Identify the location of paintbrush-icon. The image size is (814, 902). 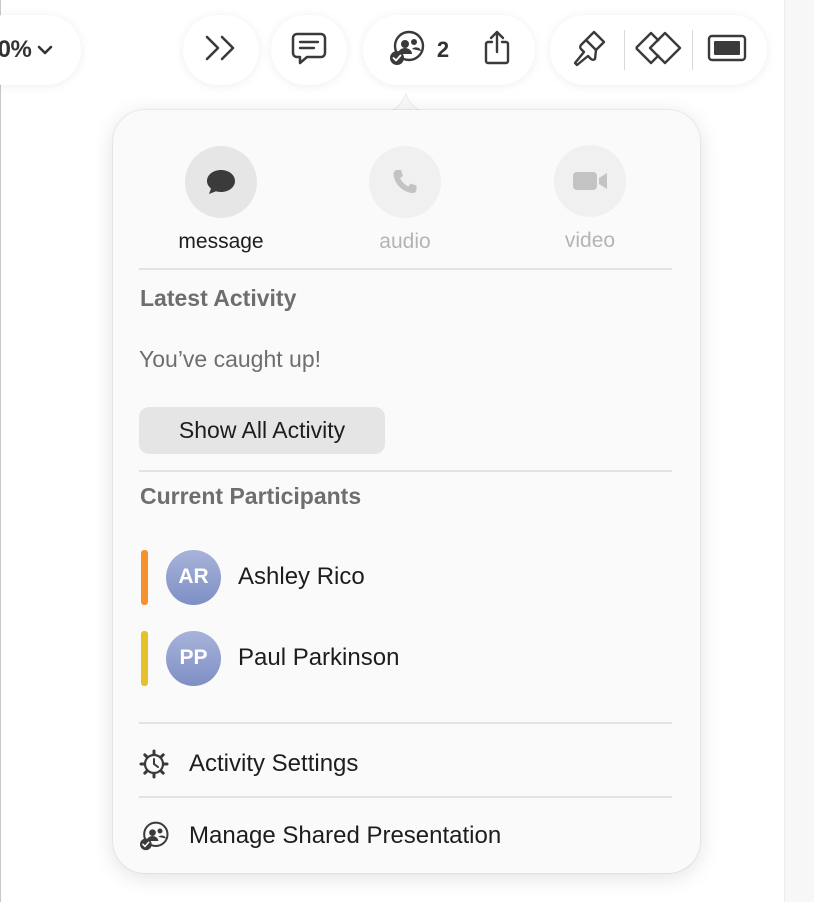
(590, 50).